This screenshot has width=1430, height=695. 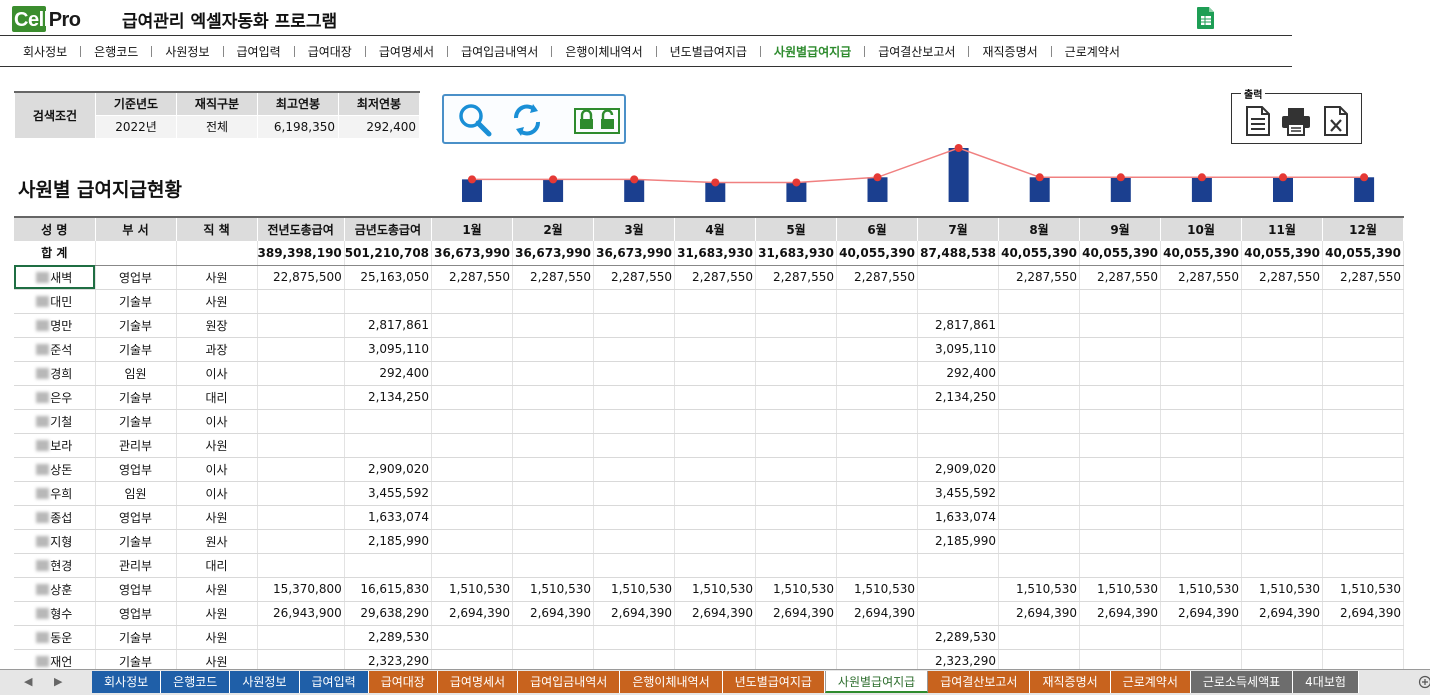 I want to click on sheet-tab-12: 근로계약서, so click(x=1150, y=682).